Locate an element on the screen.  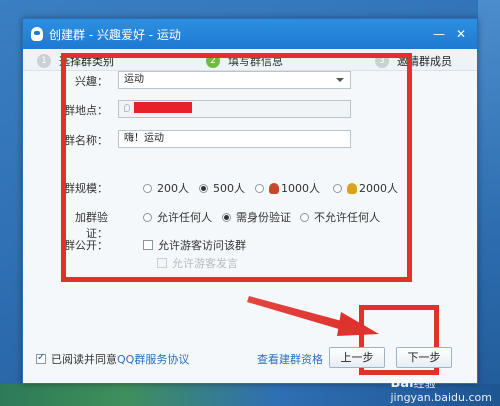
agree-text: 已阅读并同意 is located at coordinates (84, 359).